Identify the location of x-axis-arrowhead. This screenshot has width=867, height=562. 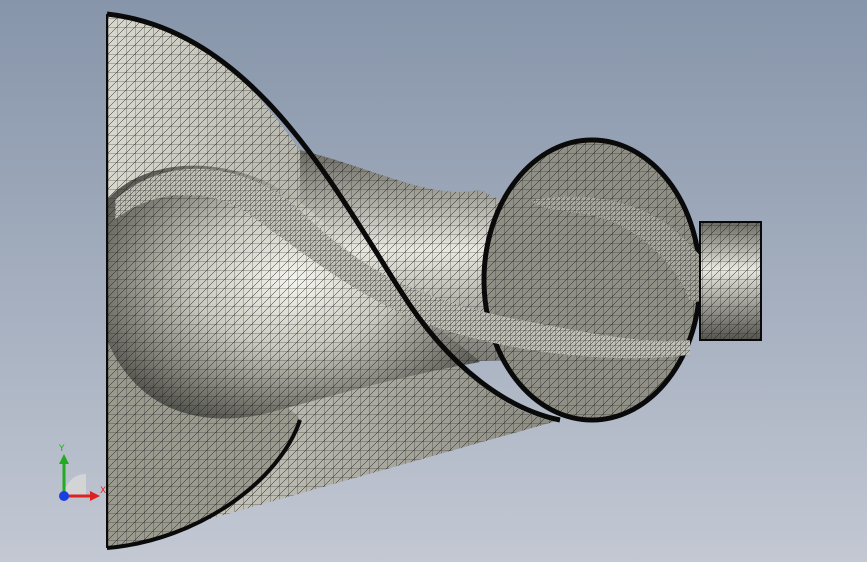
(95, 496).